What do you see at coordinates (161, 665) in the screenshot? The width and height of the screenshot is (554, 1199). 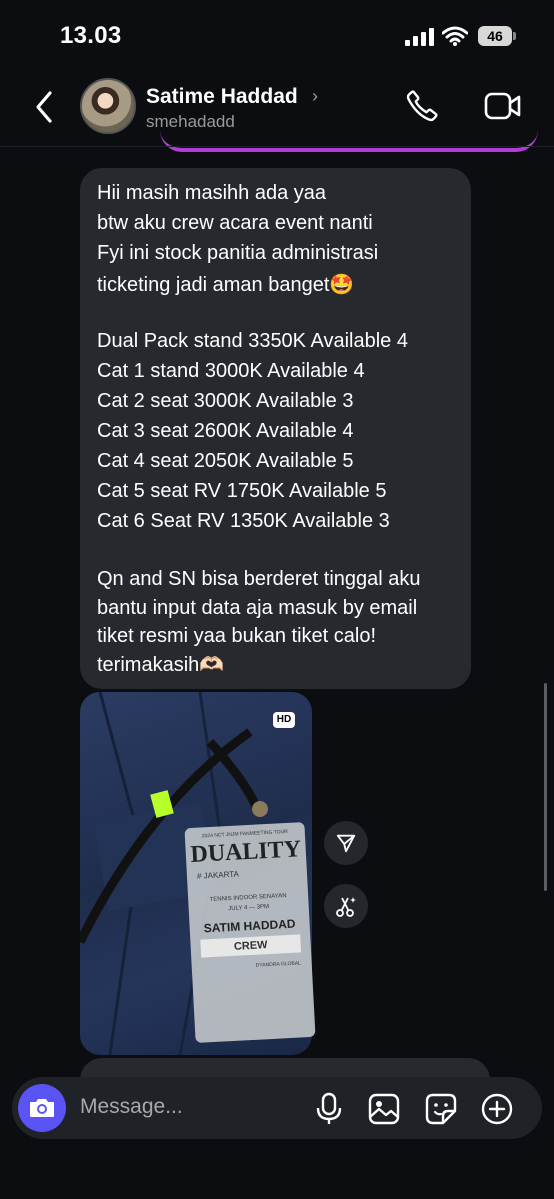 I see `message-line: terimakasih🫶🏻` at bounding box center [161, 665].